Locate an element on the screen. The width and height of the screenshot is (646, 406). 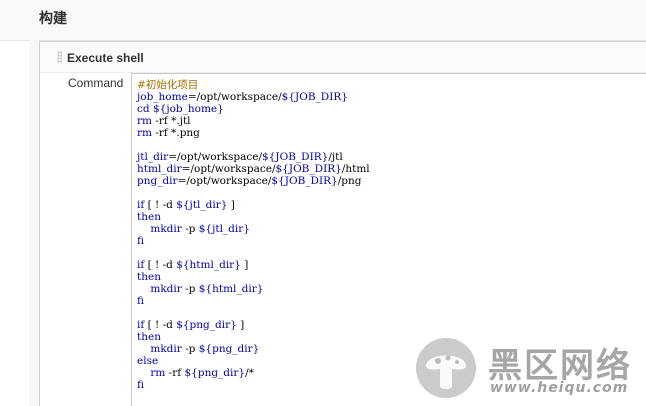
mushroom-logo-icon is located at coordinates (446, 368).